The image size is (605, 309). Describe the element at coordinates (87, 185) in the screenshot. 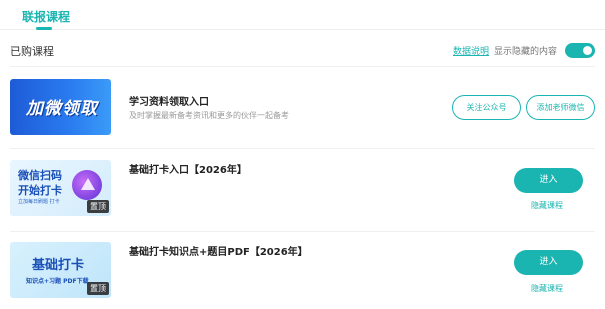

I see `app-logo-icon` at that location.